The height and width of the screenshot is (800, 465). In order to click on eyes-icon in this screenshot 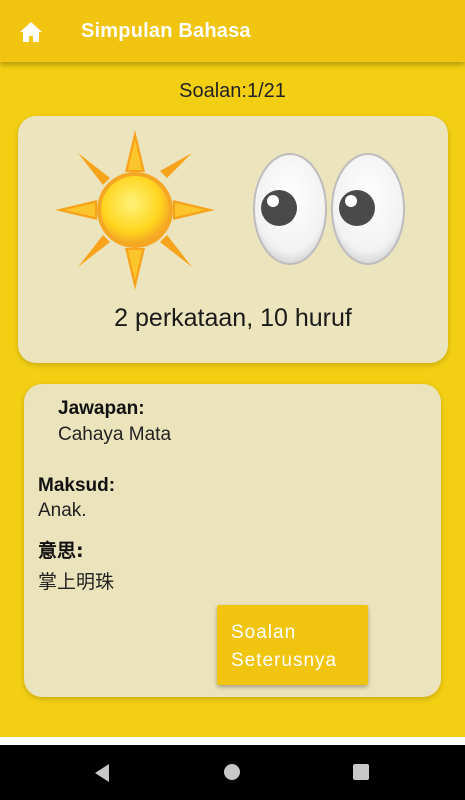, I will do `click(329, 209)`.